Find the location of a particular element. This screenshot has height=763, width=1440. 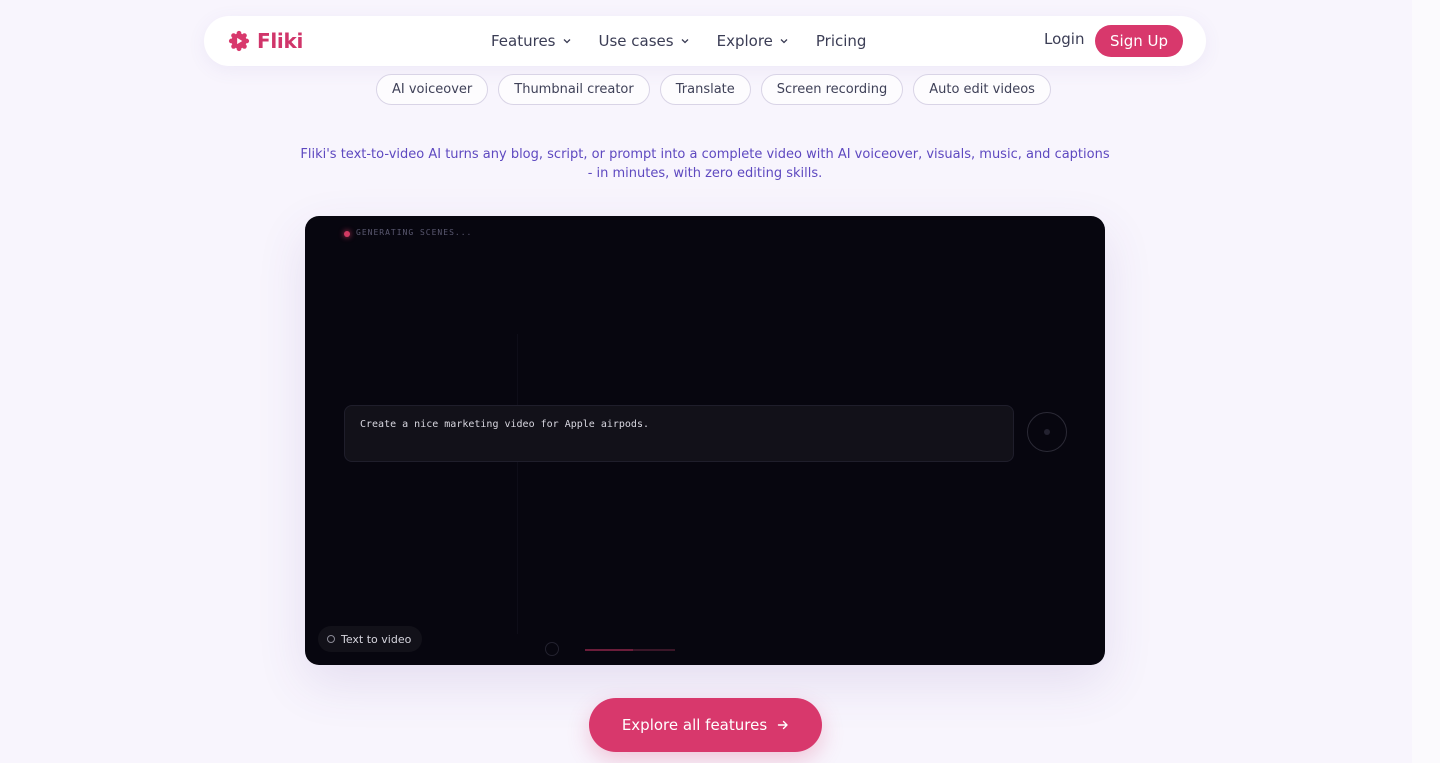

mode-tag-label: Text to video is located at coordinates (376, 639).